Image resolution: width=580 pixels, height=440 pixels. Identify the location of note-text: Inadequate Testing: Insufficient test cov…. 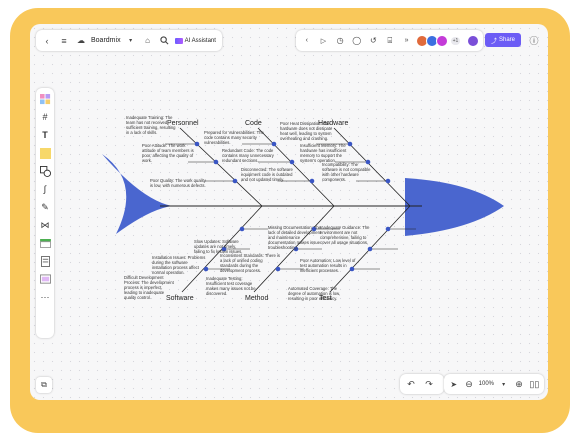
(231, 286).